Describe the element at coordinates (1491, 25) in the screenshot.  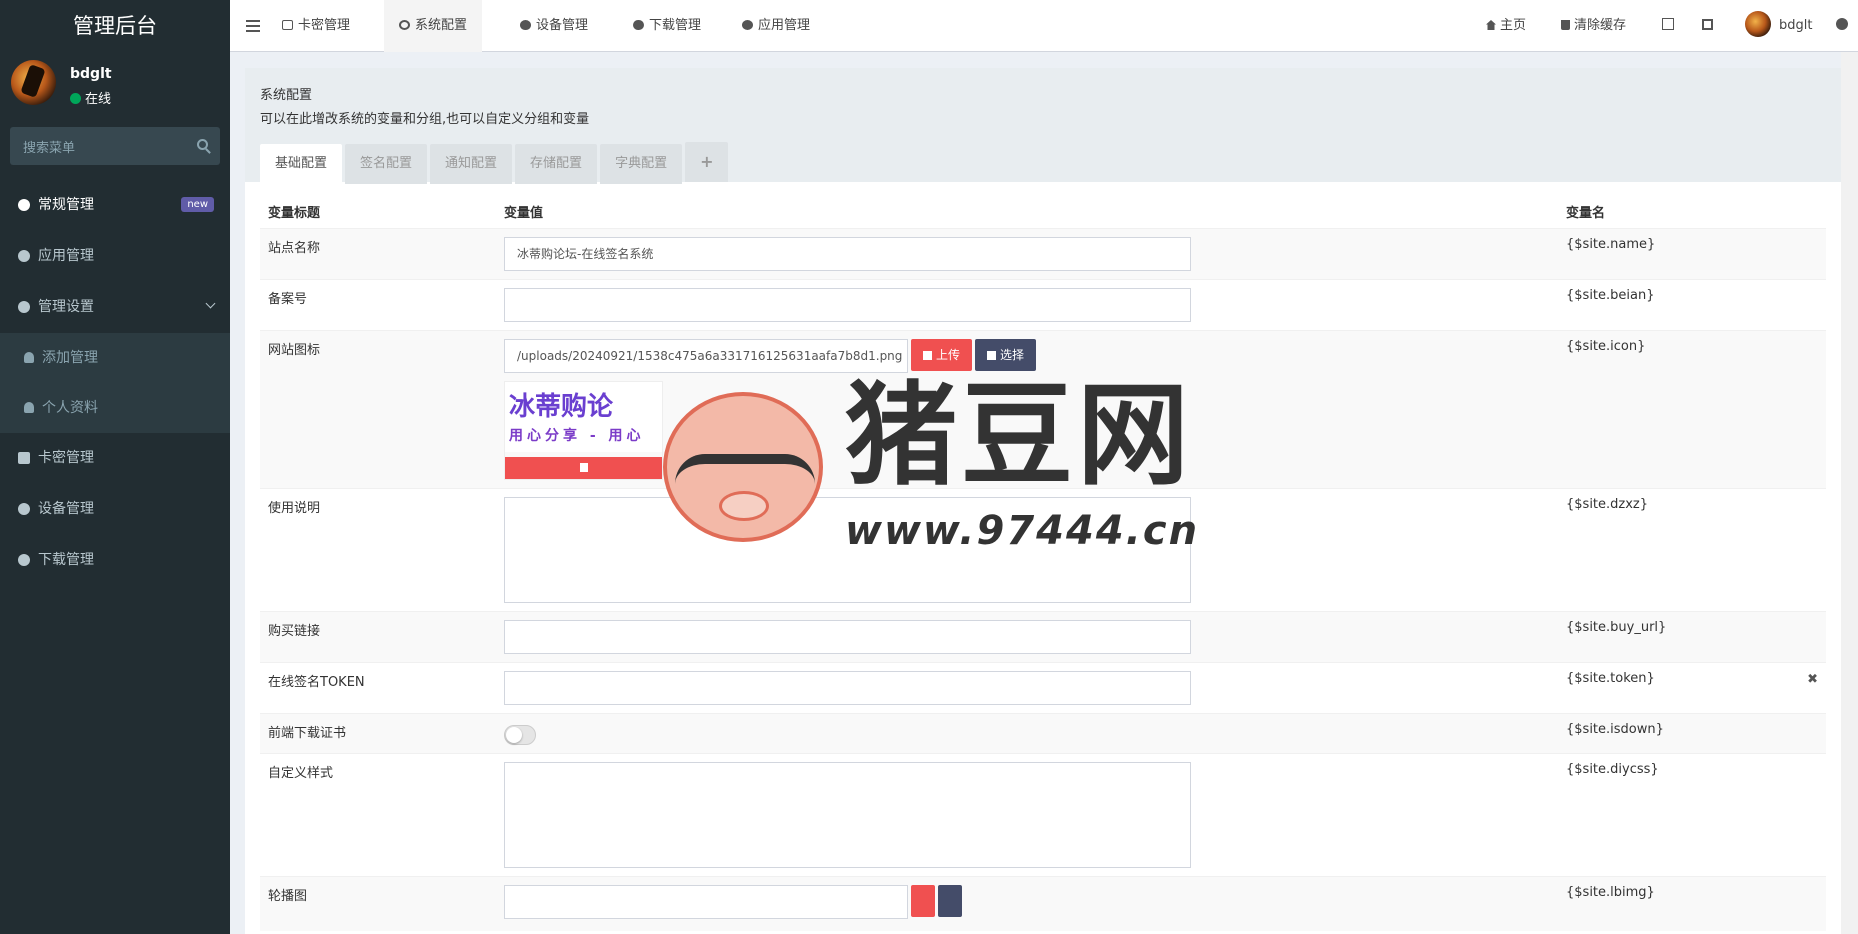
I see `home-icon` at that location.